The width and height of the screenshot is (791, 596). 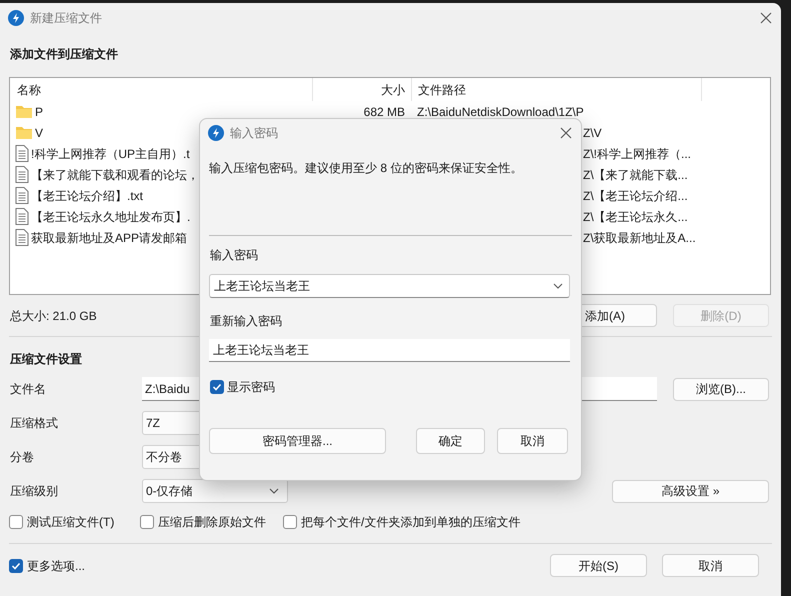 I want to click on button: 开始(S), so click(x=598, y=565).